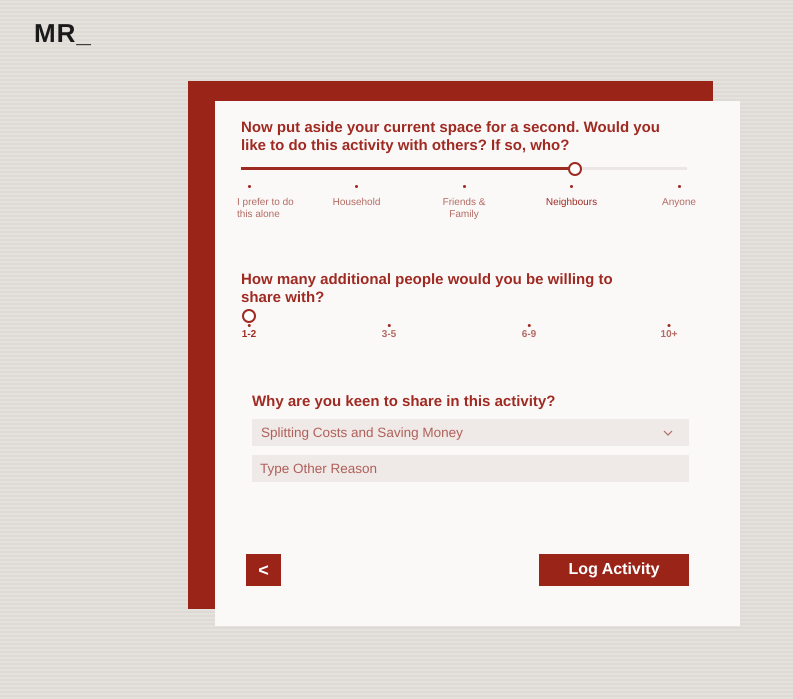 This screenshot has width=793, height=699. Describe the element at coordinates (427, 289) in the screenshot. I see `question-text: How many additional people would you be willing to share with?` at that location.